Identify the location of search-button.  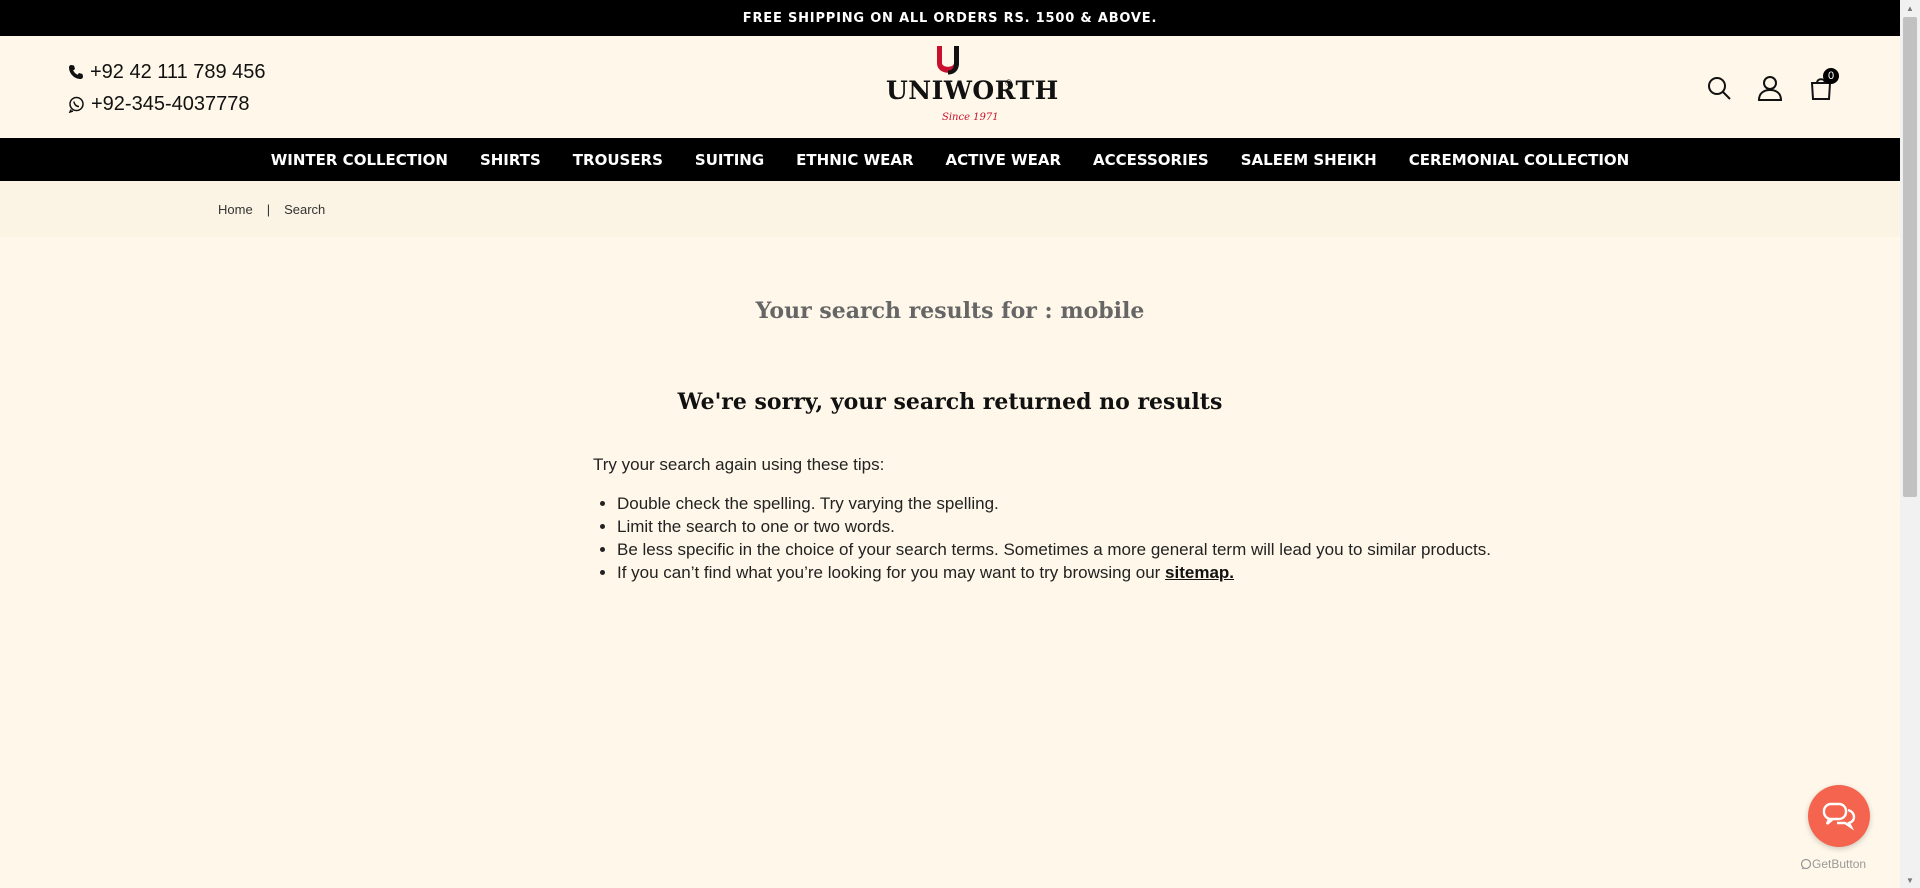
(1719, 88).